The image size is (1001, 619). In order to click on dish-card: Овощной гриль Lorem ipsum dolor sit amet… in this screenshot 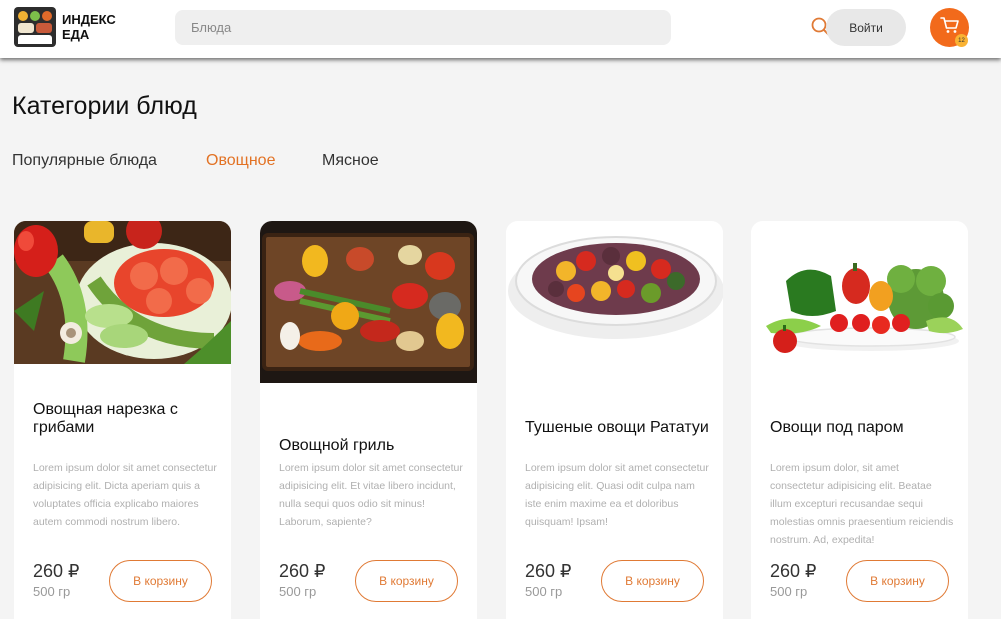, I will do `click(368, 420)`.